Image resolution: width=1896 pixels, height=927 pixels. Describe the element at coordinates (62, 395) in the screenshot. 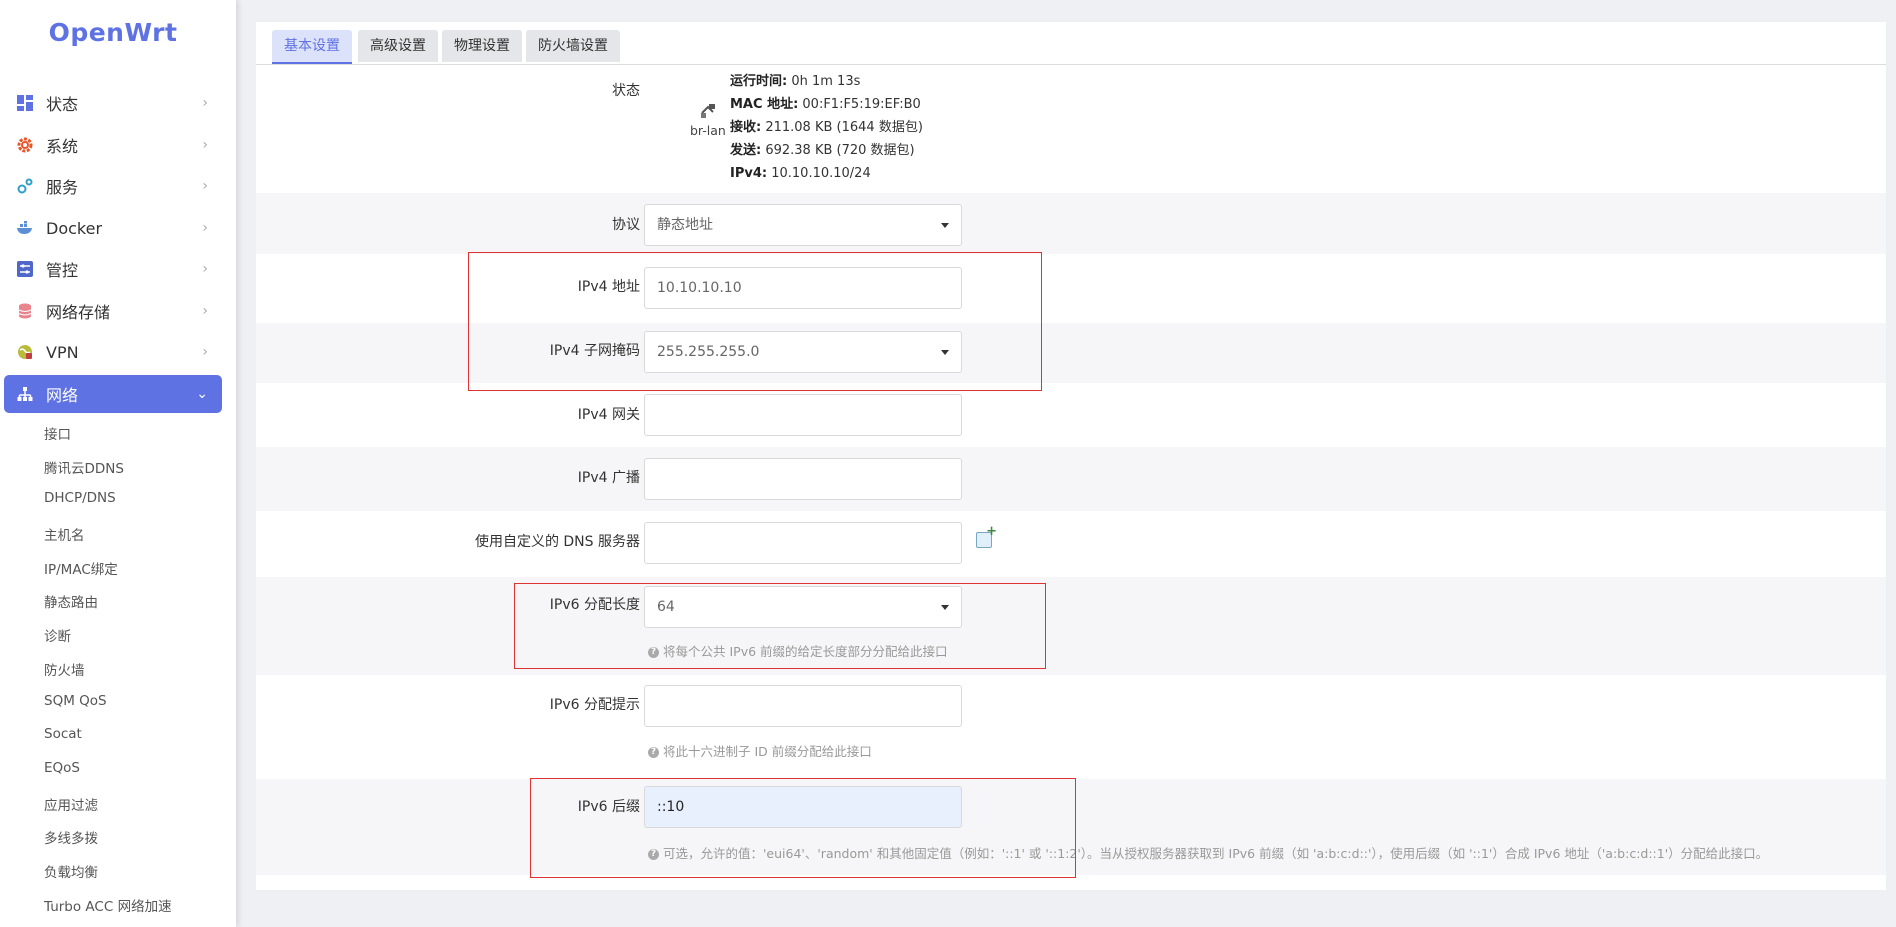

I see `menu-network-label: 网络` at that location.